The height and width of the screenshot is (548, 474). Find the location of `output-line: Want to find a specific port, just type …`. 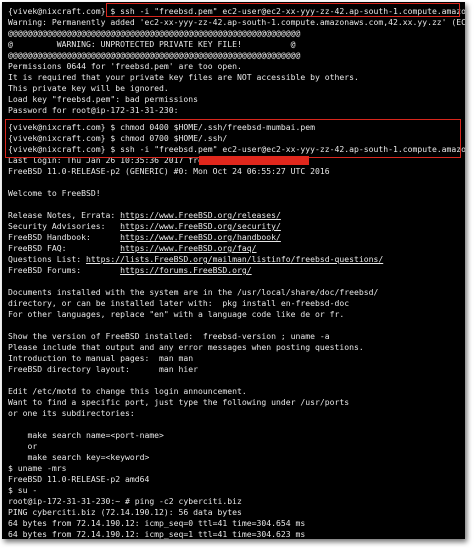

output-line: Want to find a specific port, just type … is located at coordinates (179, 402).